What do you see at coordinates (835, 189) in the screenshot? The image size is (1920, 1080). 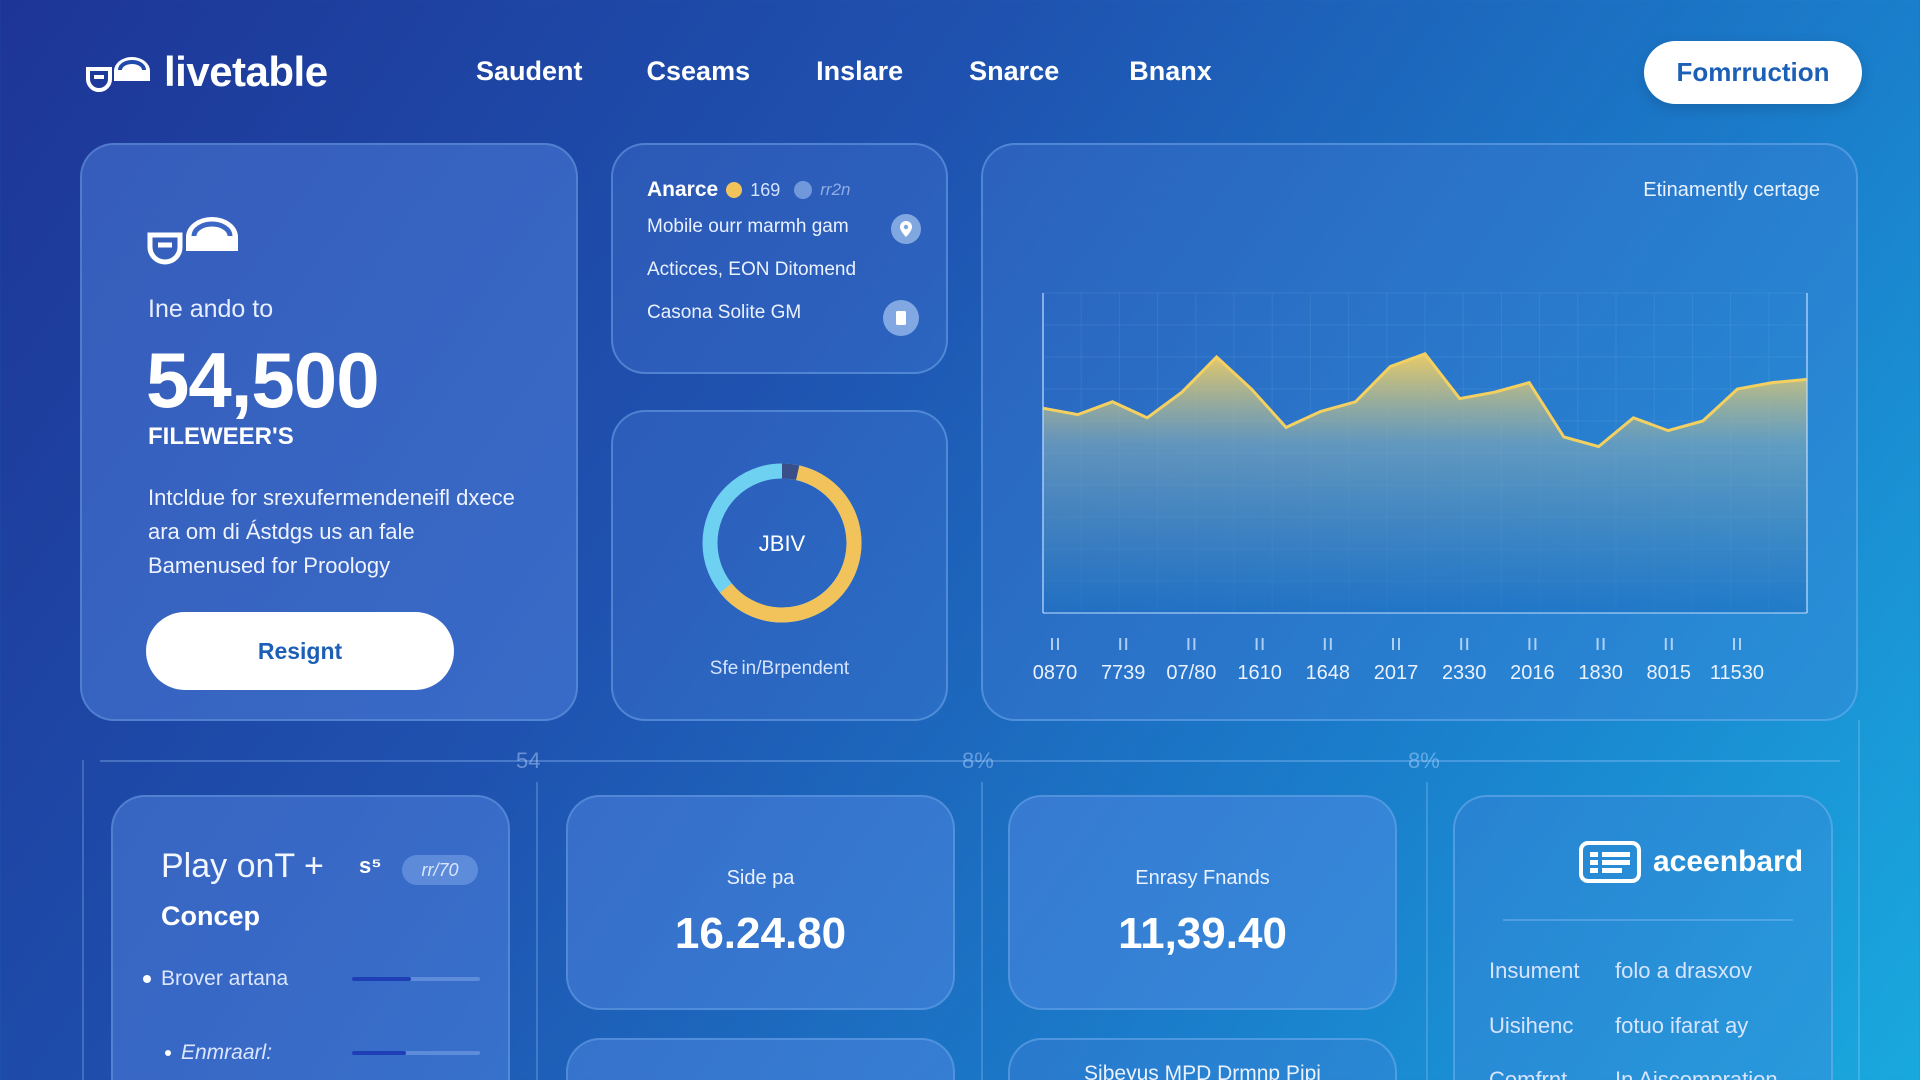 I see `legend-label-b: rr2n` at bounding box center [835, 189].